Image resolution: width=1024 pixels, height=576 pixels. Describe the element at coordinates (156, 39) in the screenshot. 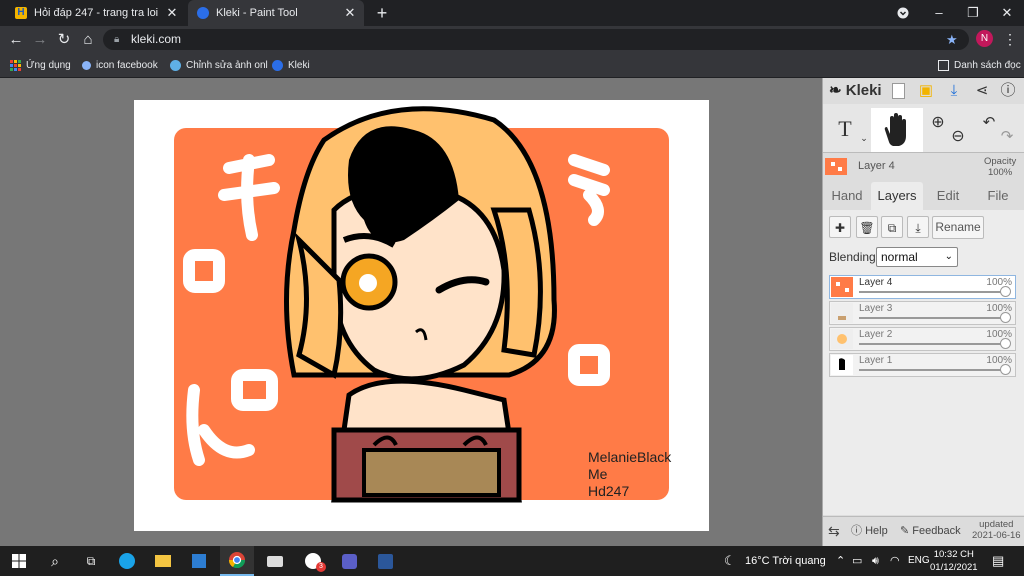

I see `url-text: kleki.com` at that location.